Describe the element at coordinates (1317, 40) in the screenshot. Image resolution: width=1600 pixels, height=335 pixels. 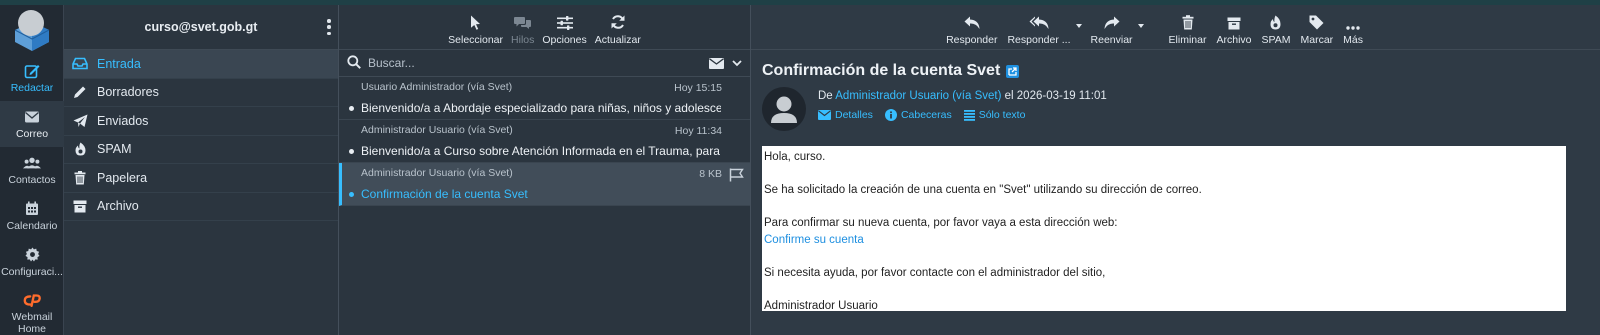
I see `mark-label: Marcar` at that location.